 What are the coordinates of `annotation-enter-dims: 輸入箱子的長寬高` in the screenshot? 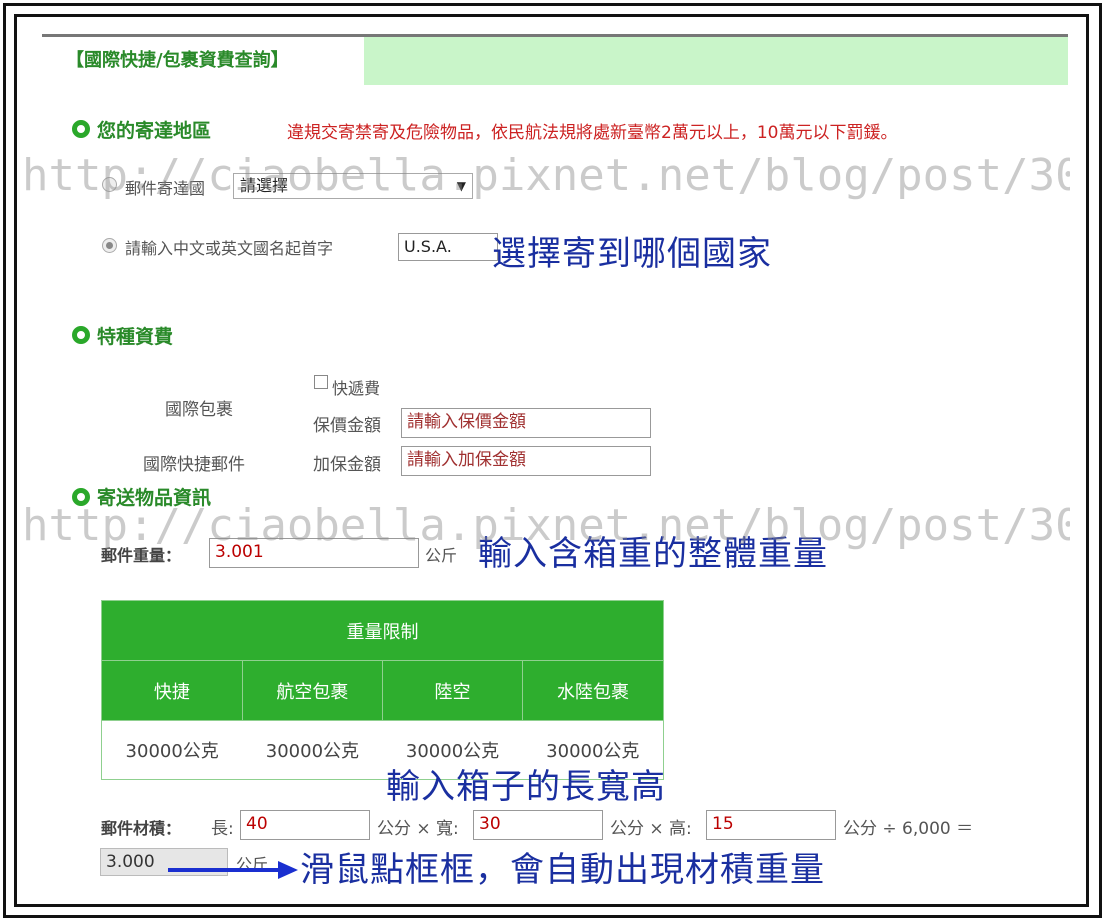 It's located at (526, 787).